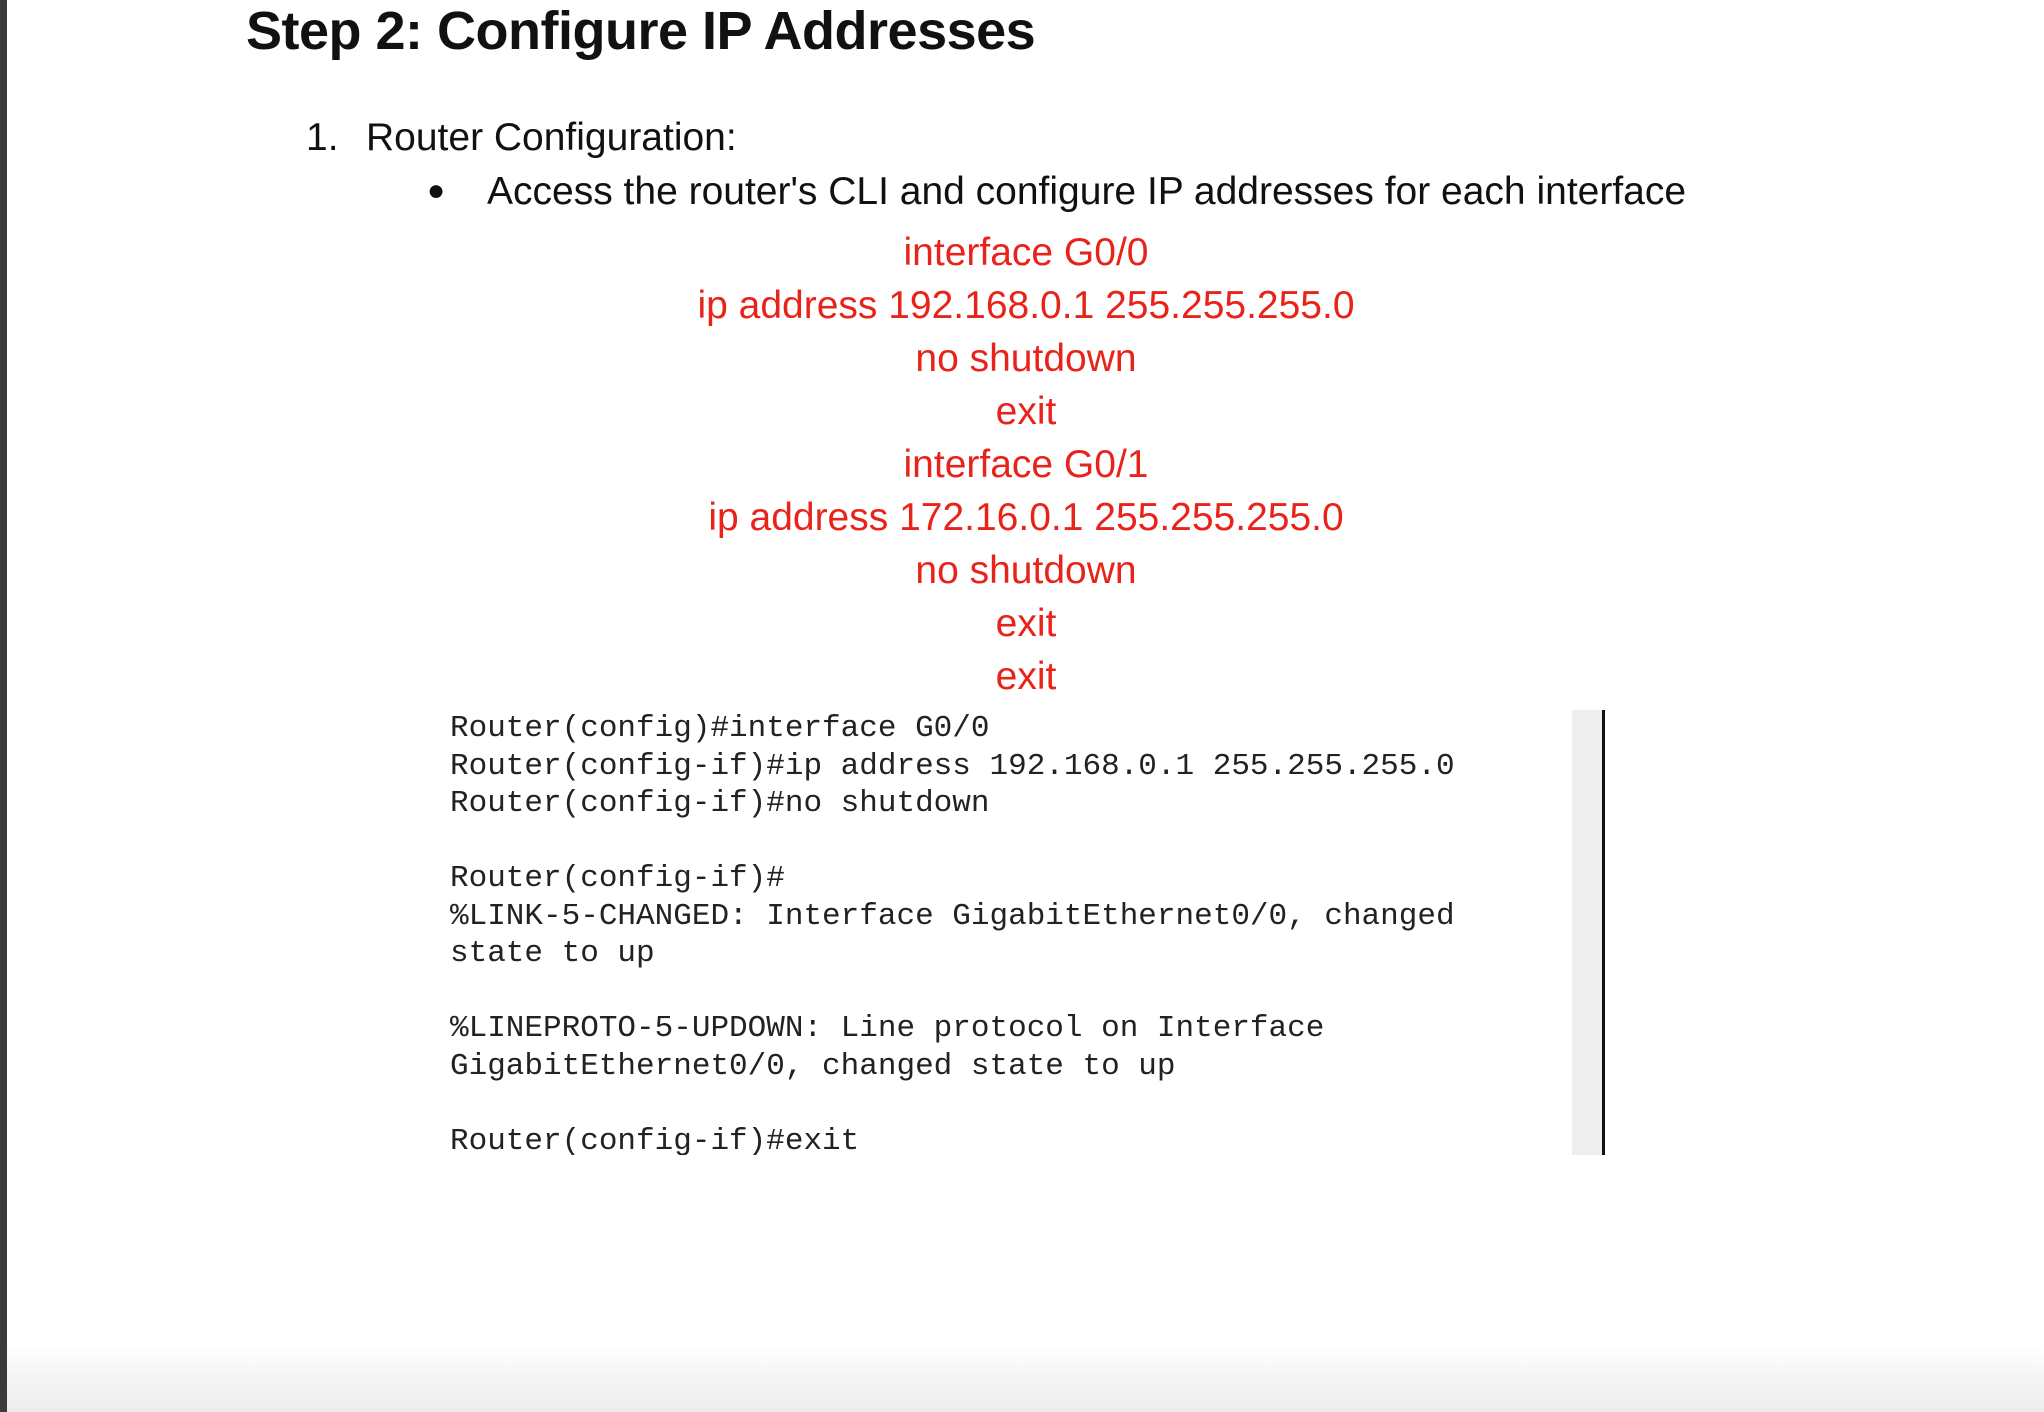  What do you see at coordinates (552, 953) in the screenshot?
I see `terminal-line: state to up` at bounding box center [552, 953].